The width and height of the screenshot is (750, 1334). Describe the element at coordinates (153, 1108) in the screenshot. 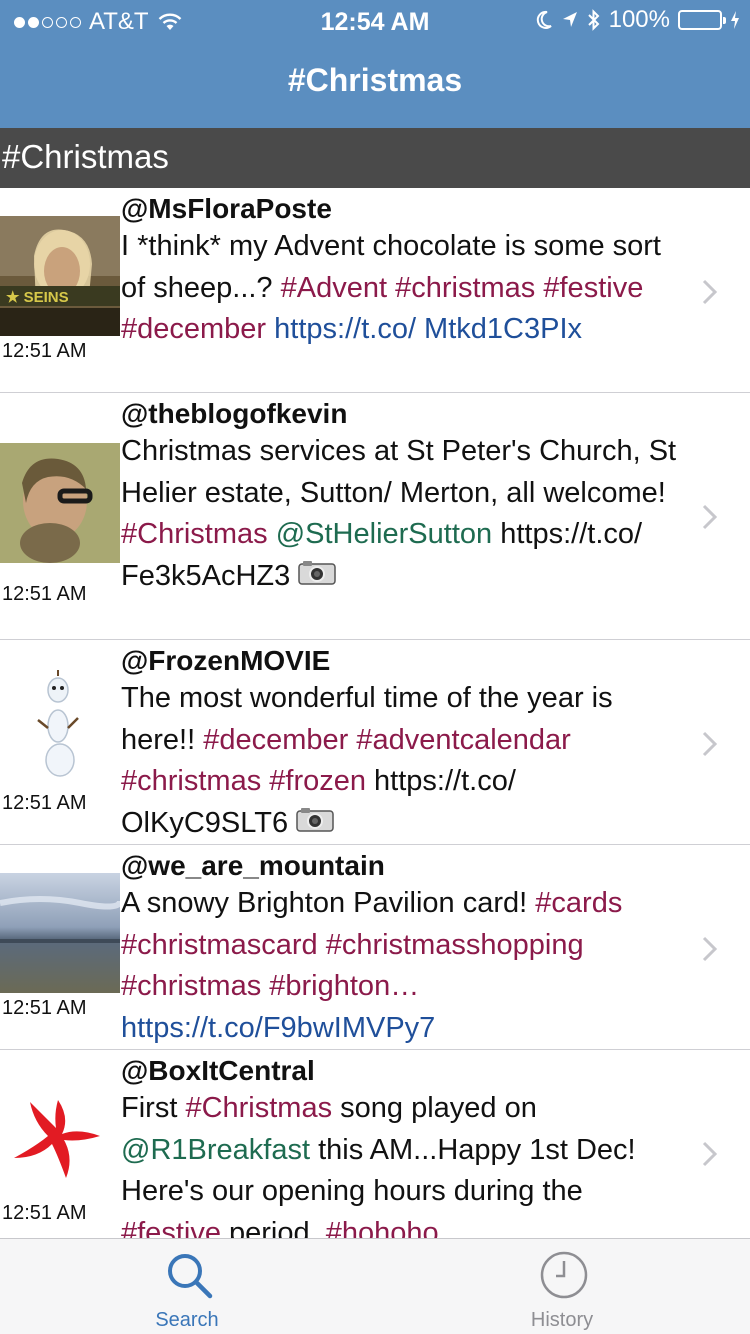

I see `tweet-text-fragment: First` at that location.